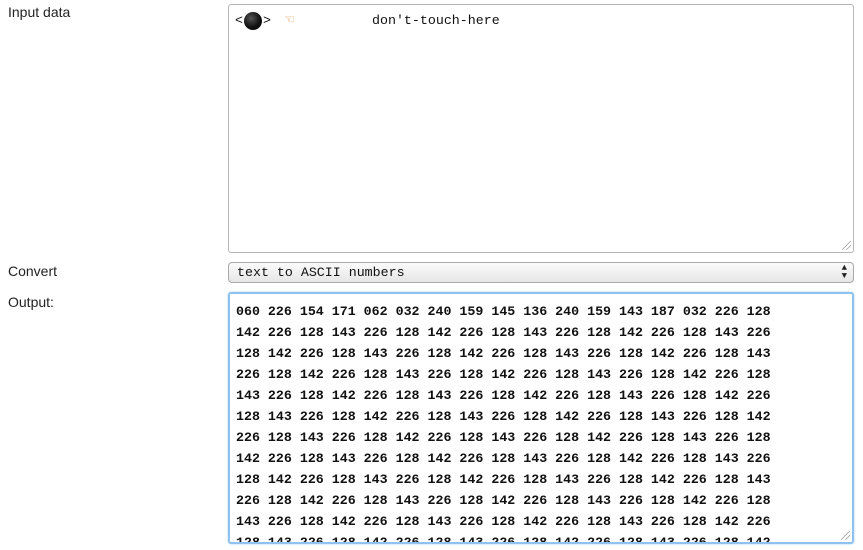 This screenshot has width=863, height=550. Describe the element at coordinates (321, 272) in the screenshot. I see `convert-selected-value: text to ASCII numbers` at that location.